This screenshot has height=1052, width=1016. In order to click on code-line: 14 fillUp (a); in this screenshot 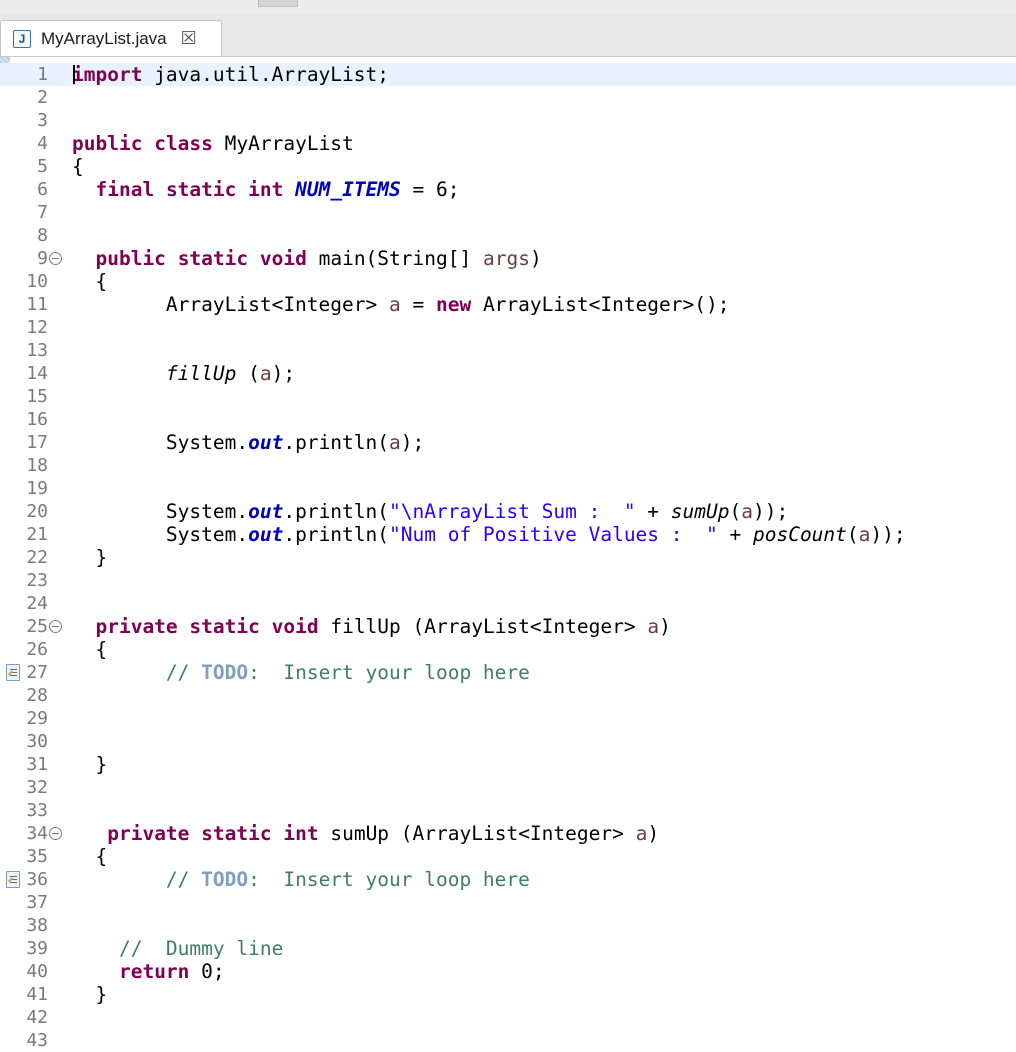, I will do `click(508, 373)`.